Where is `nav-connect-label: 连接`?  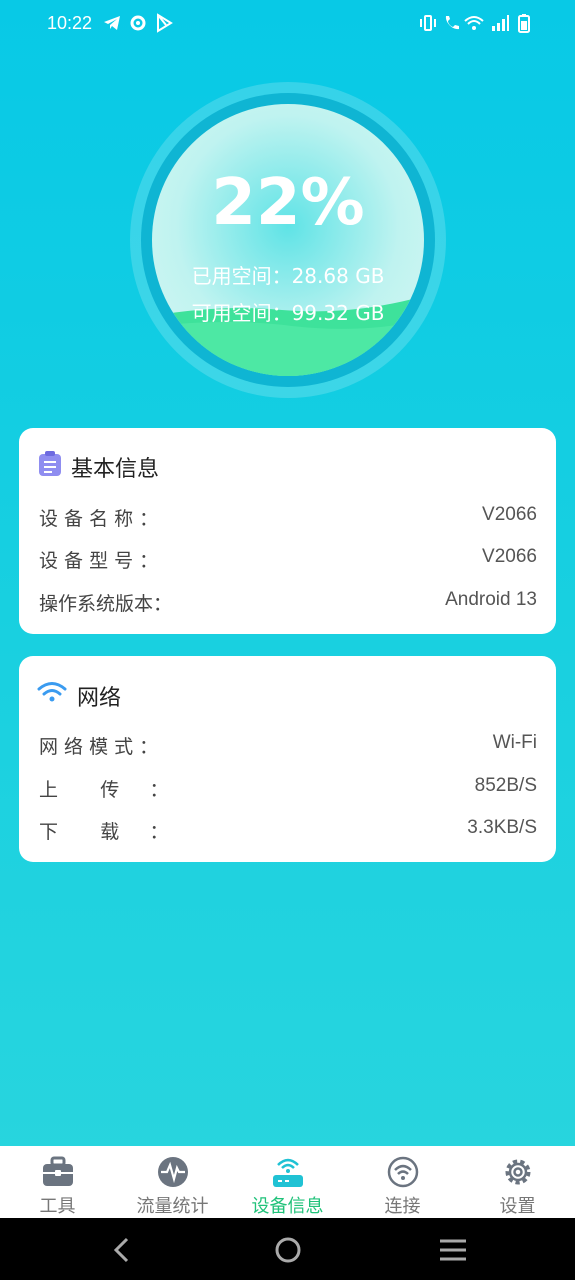 nav-connect-label: 连接 is located at coordinates (402, 1206).